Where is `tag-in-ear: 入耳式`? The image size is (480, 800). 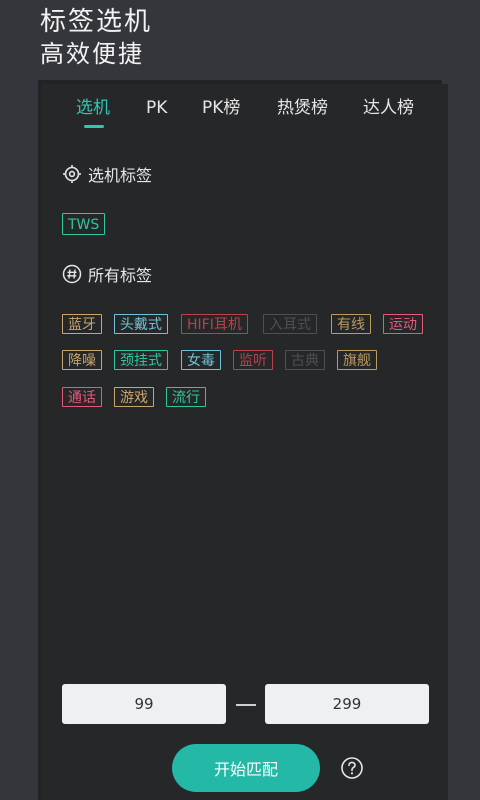 tag-in-ear: 入耳式 is located at coordinates (290, 324).